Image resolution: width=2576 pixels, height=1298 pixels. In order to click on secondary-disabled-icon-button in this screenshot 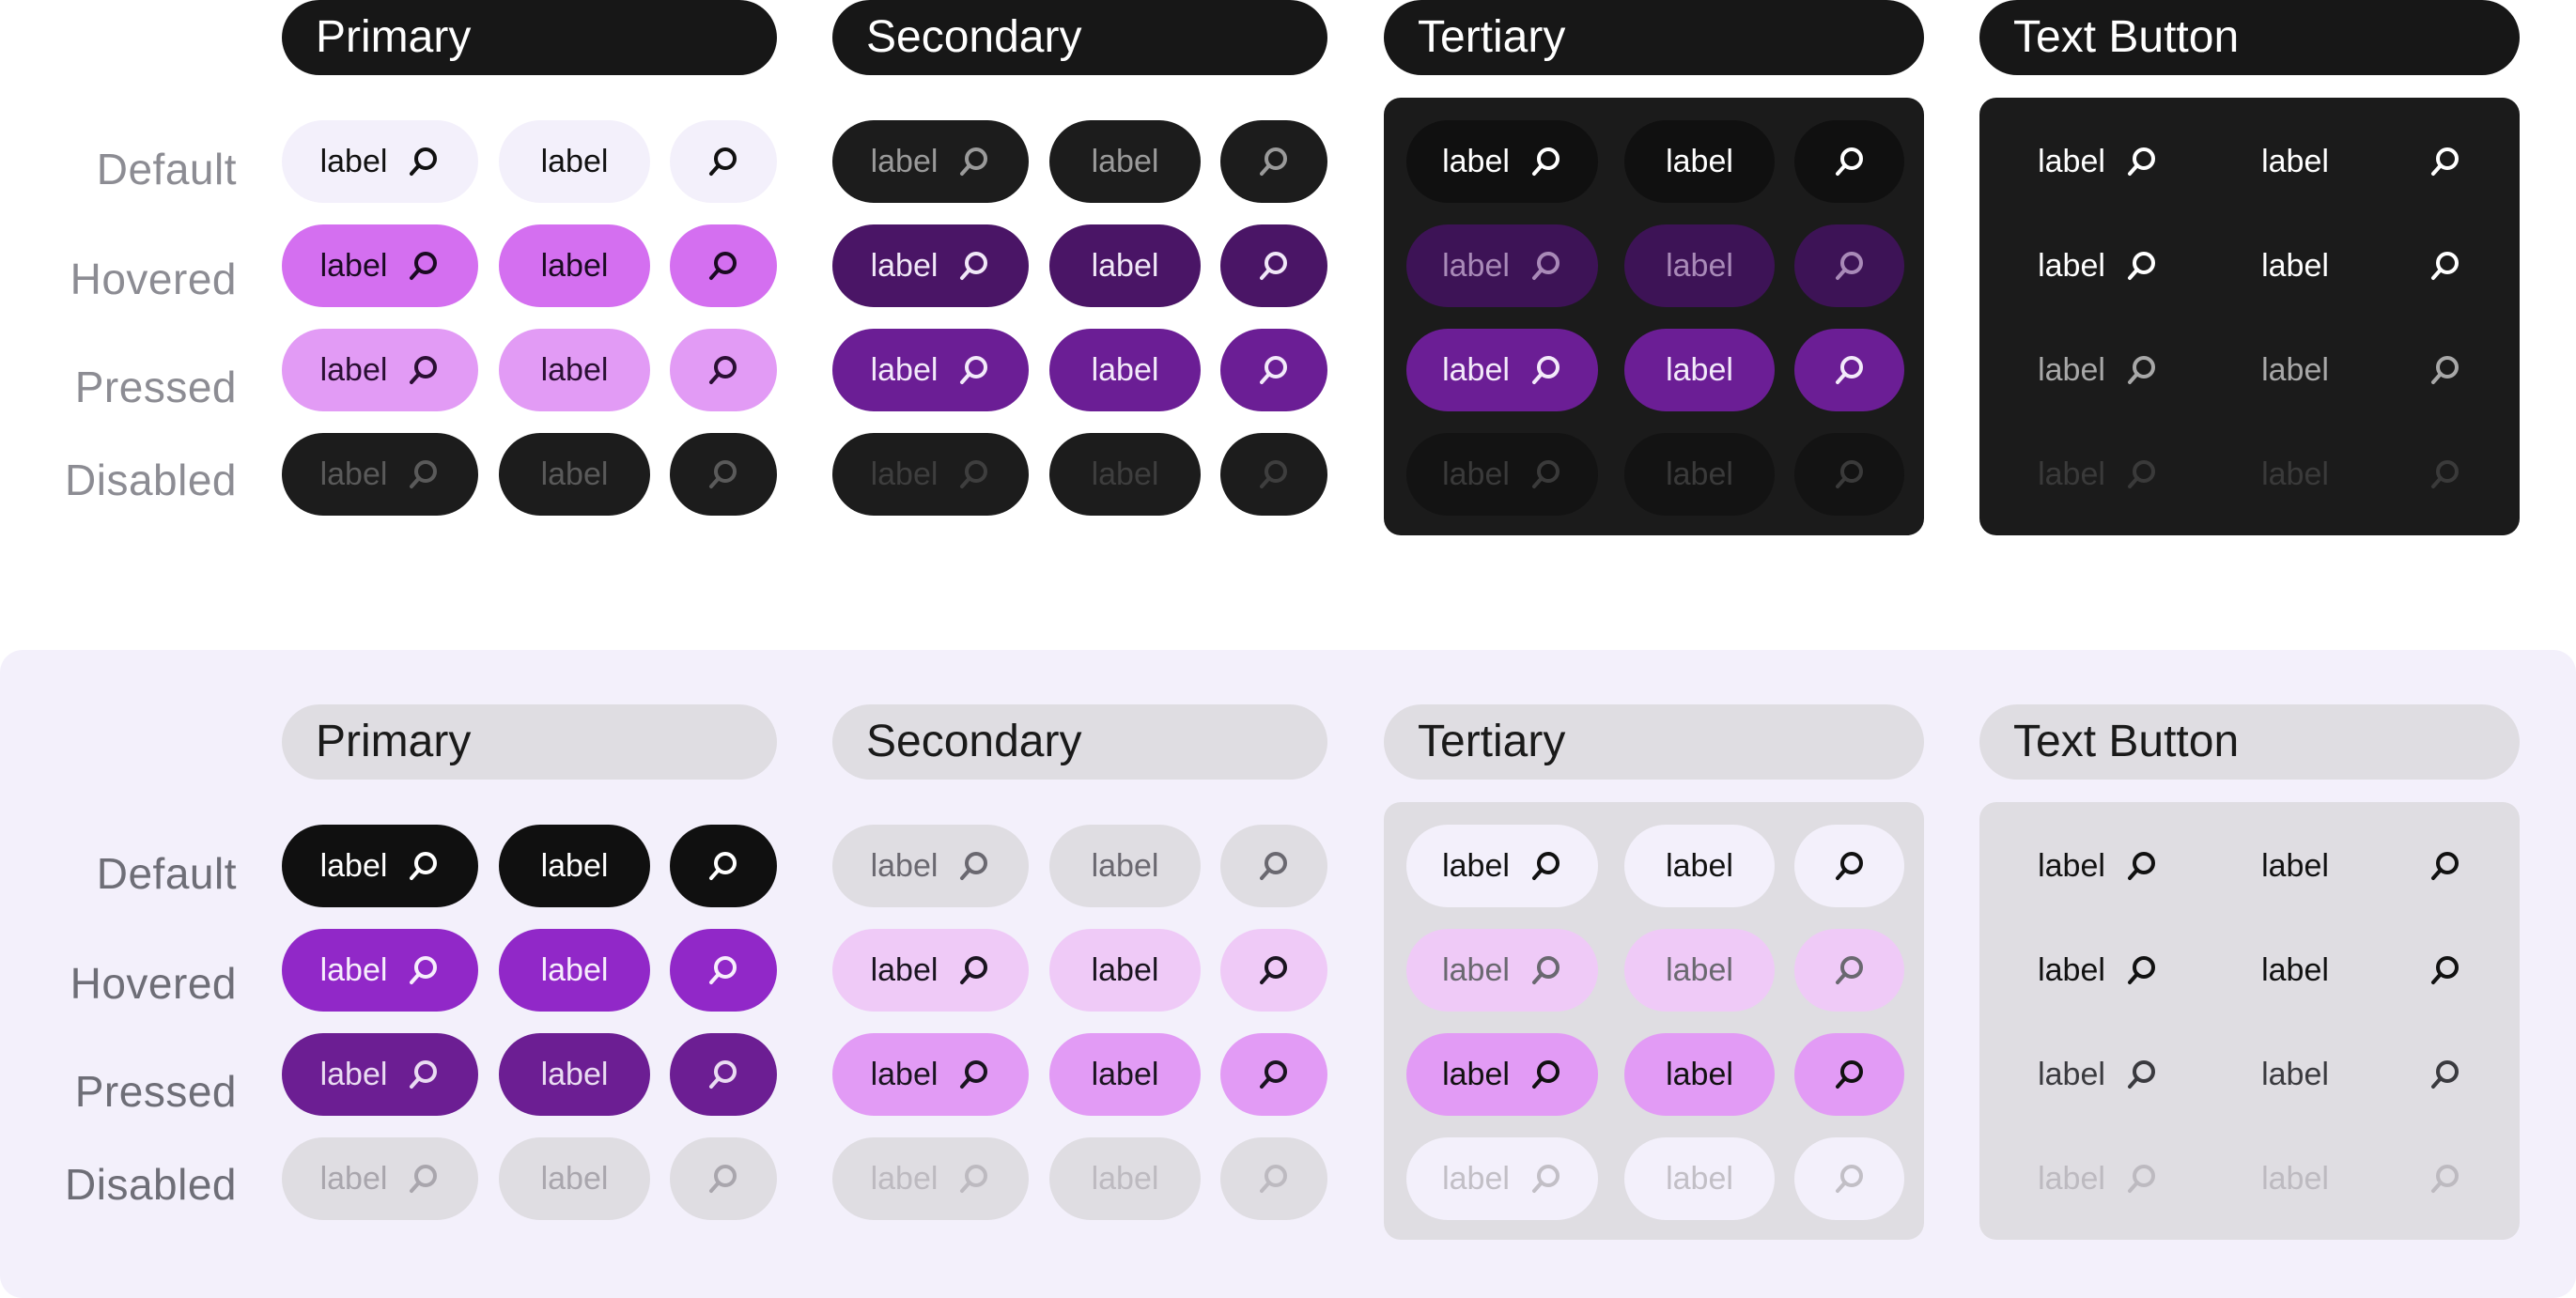, I will do `click(1273, 1178)`.